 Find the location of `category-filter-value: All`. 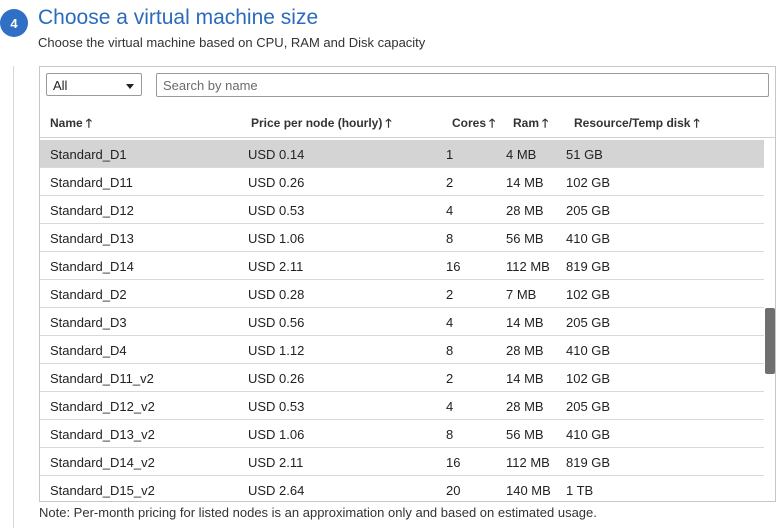

category-filter-value: All is located at coordinates (60, 85).